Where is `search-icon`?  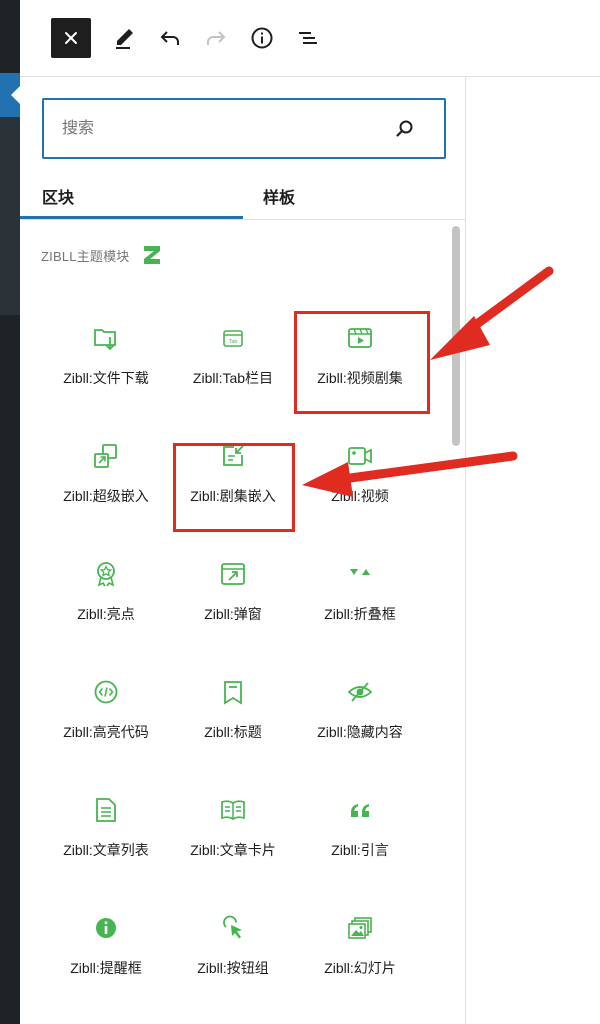
search-icon is located at coordinates (405, 129).